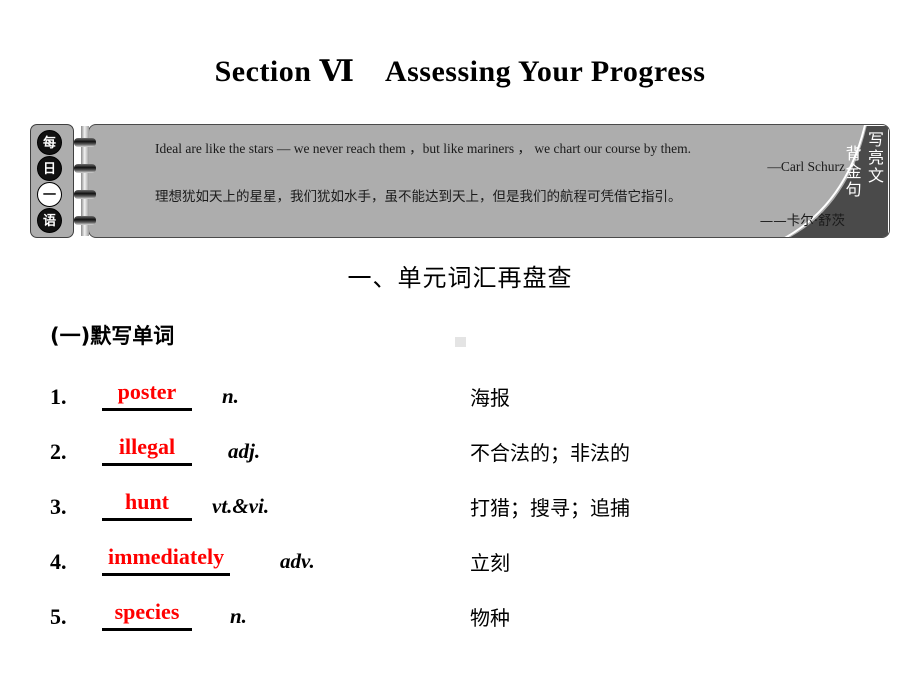 The height and width of the screenshot is (690, 920). I want to click on item-number: 1., so click(58, 396).